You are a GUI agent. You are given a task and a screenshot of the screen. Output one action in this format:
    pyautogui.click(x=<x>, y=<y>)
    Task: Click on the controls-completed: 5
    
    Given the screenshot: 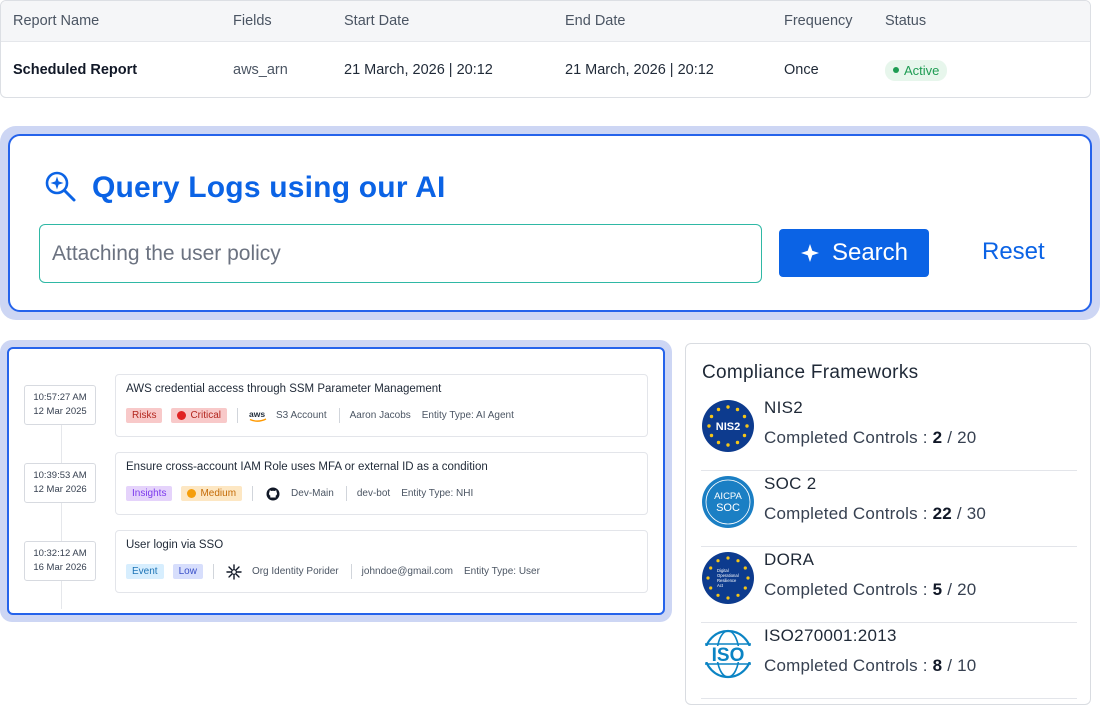 What is the action you would take?
    pyautogui.click(x=937, y=589)
    